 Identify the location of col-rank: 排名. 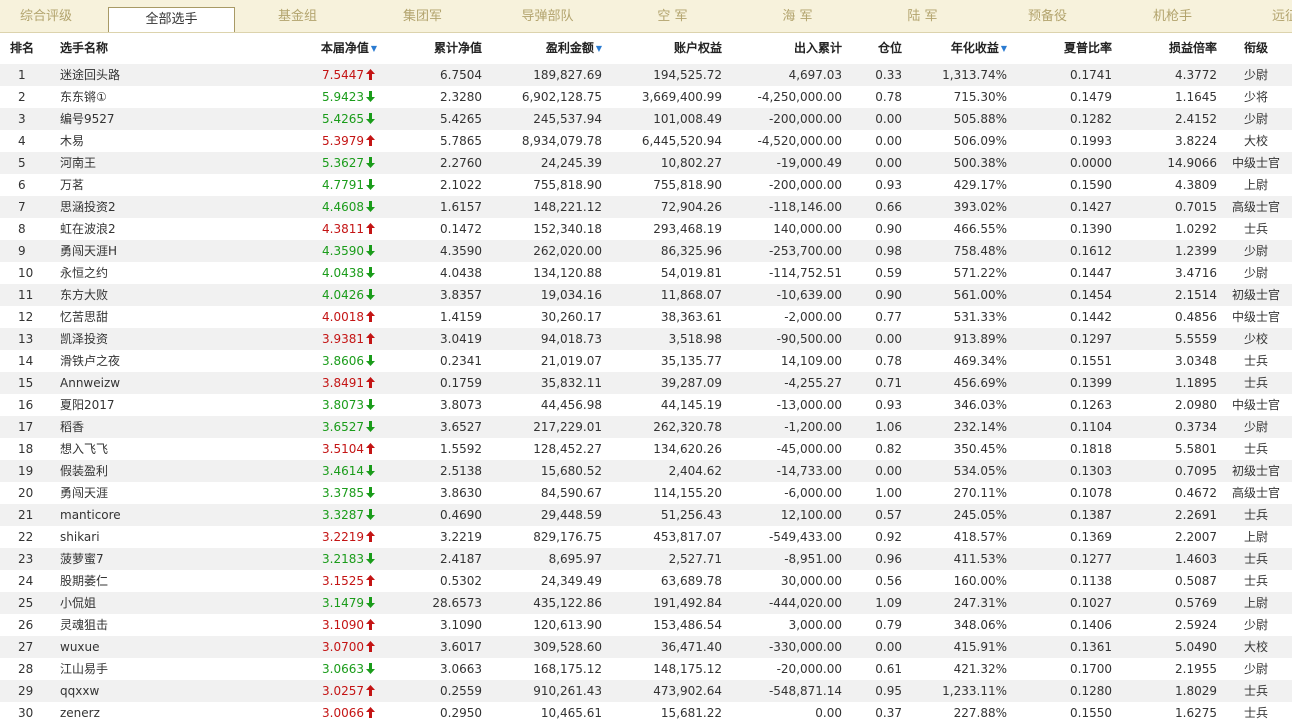
(22, 44).